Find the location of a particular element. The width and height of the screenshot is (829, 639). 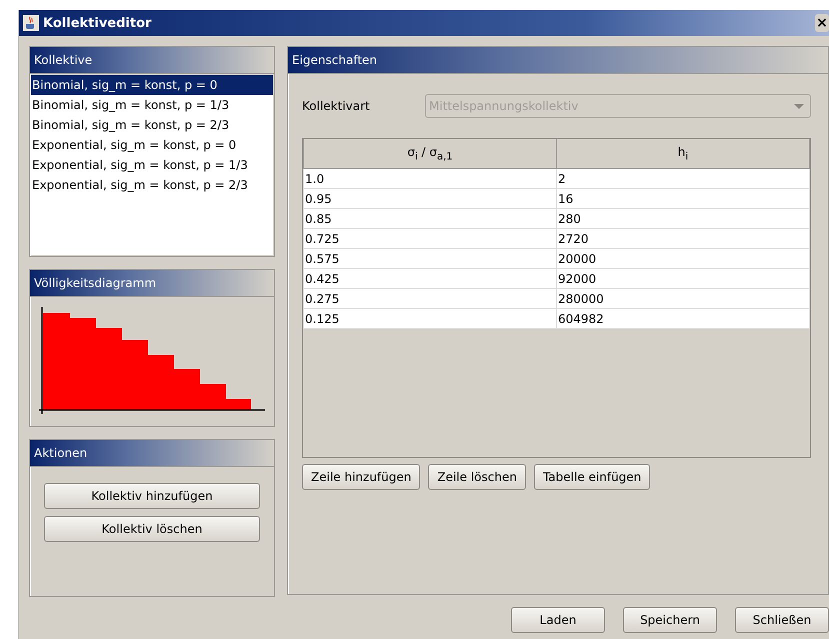

table-button: Zeile löschen is located at coordinates (477, 477).